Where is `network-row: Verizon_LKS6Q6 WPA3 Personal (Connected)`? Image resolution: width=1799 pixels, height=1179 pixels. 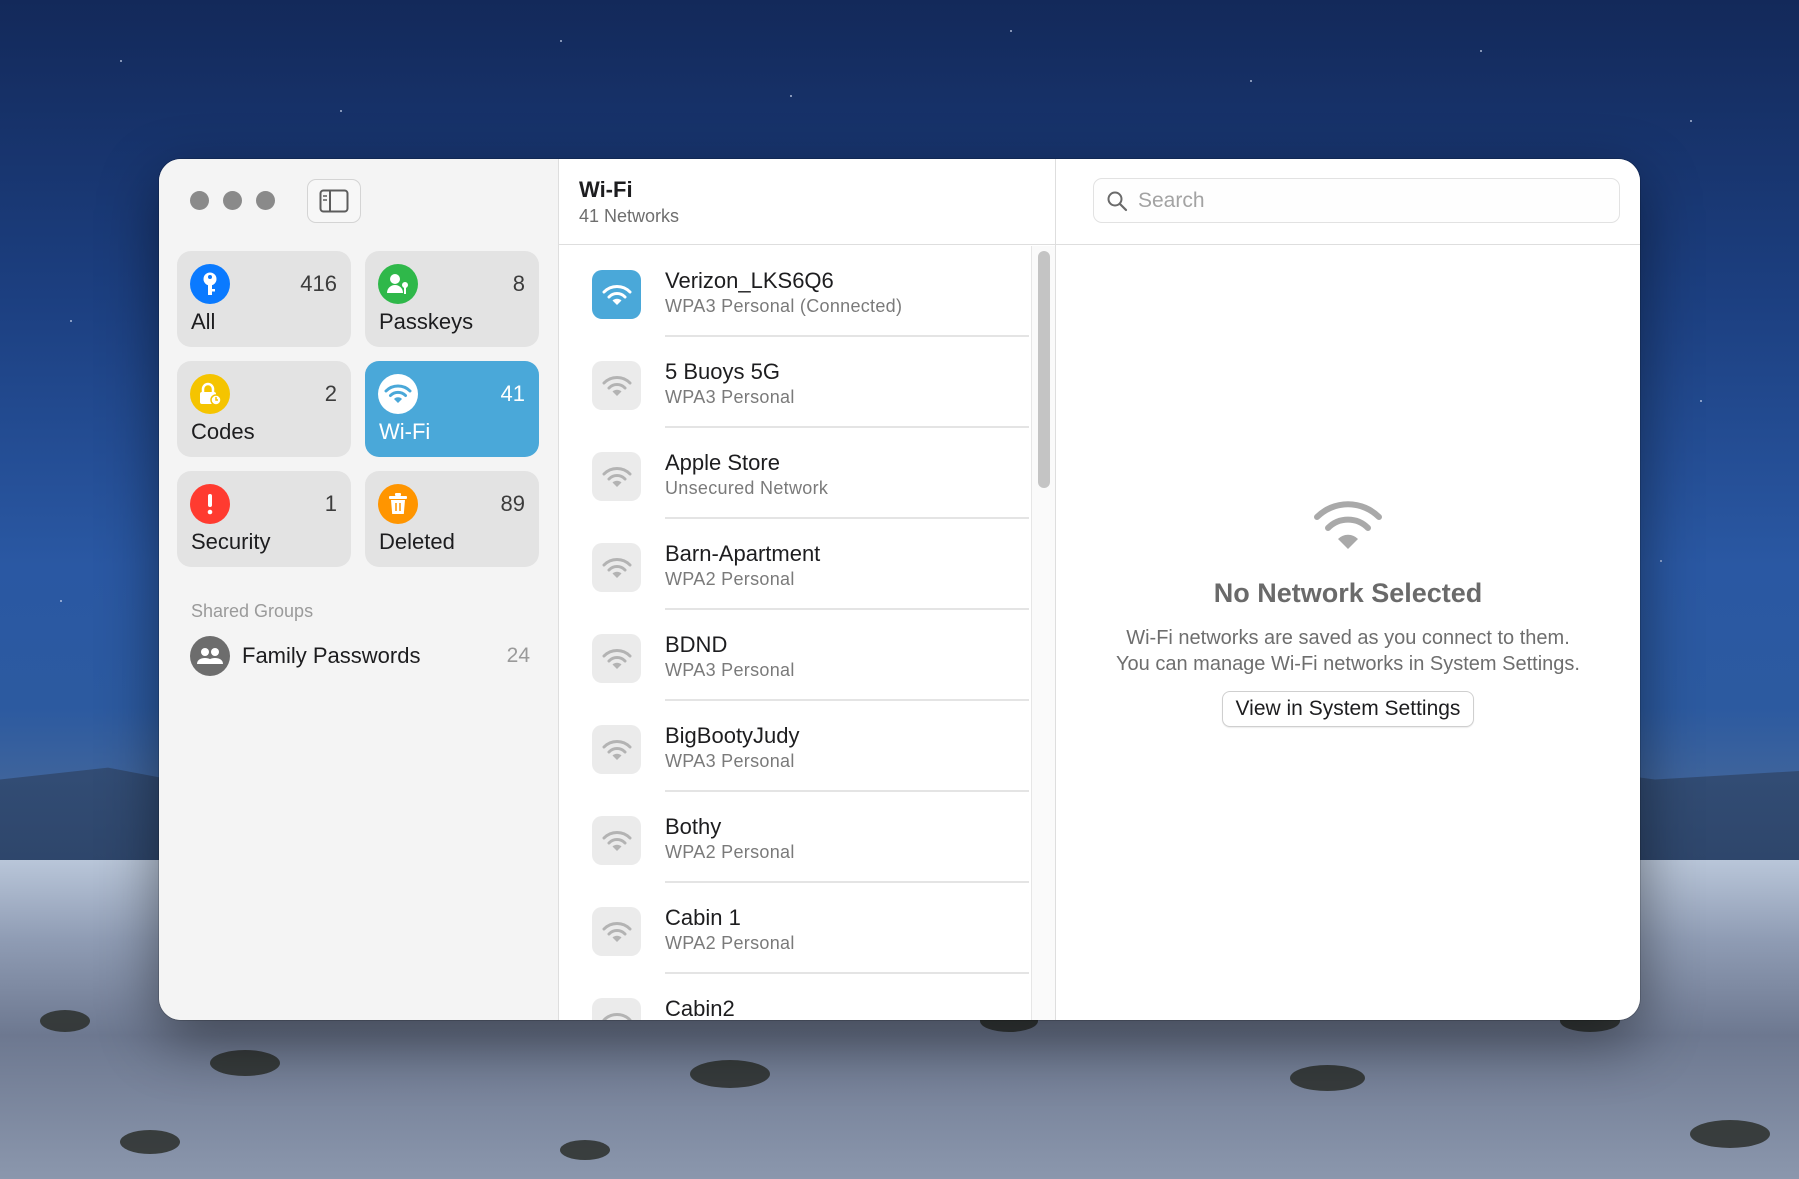
network-row: Verizon_LKS6Q6 WPA3 Personal (Connected) is located at coordinates (807, 291).